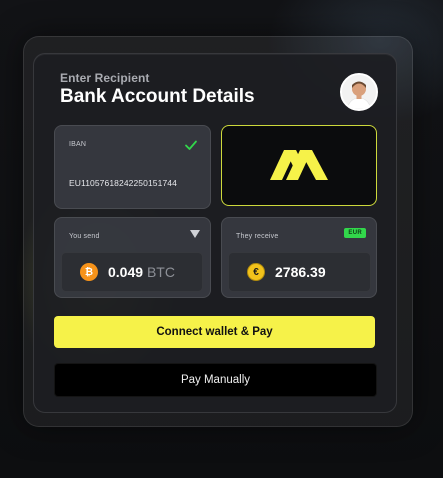 This screenshot has width=443, height=478. Describe the element at coordinates (105, 78) in the screenshot. I see `page-subtitle: Enter Recipient` at that location.